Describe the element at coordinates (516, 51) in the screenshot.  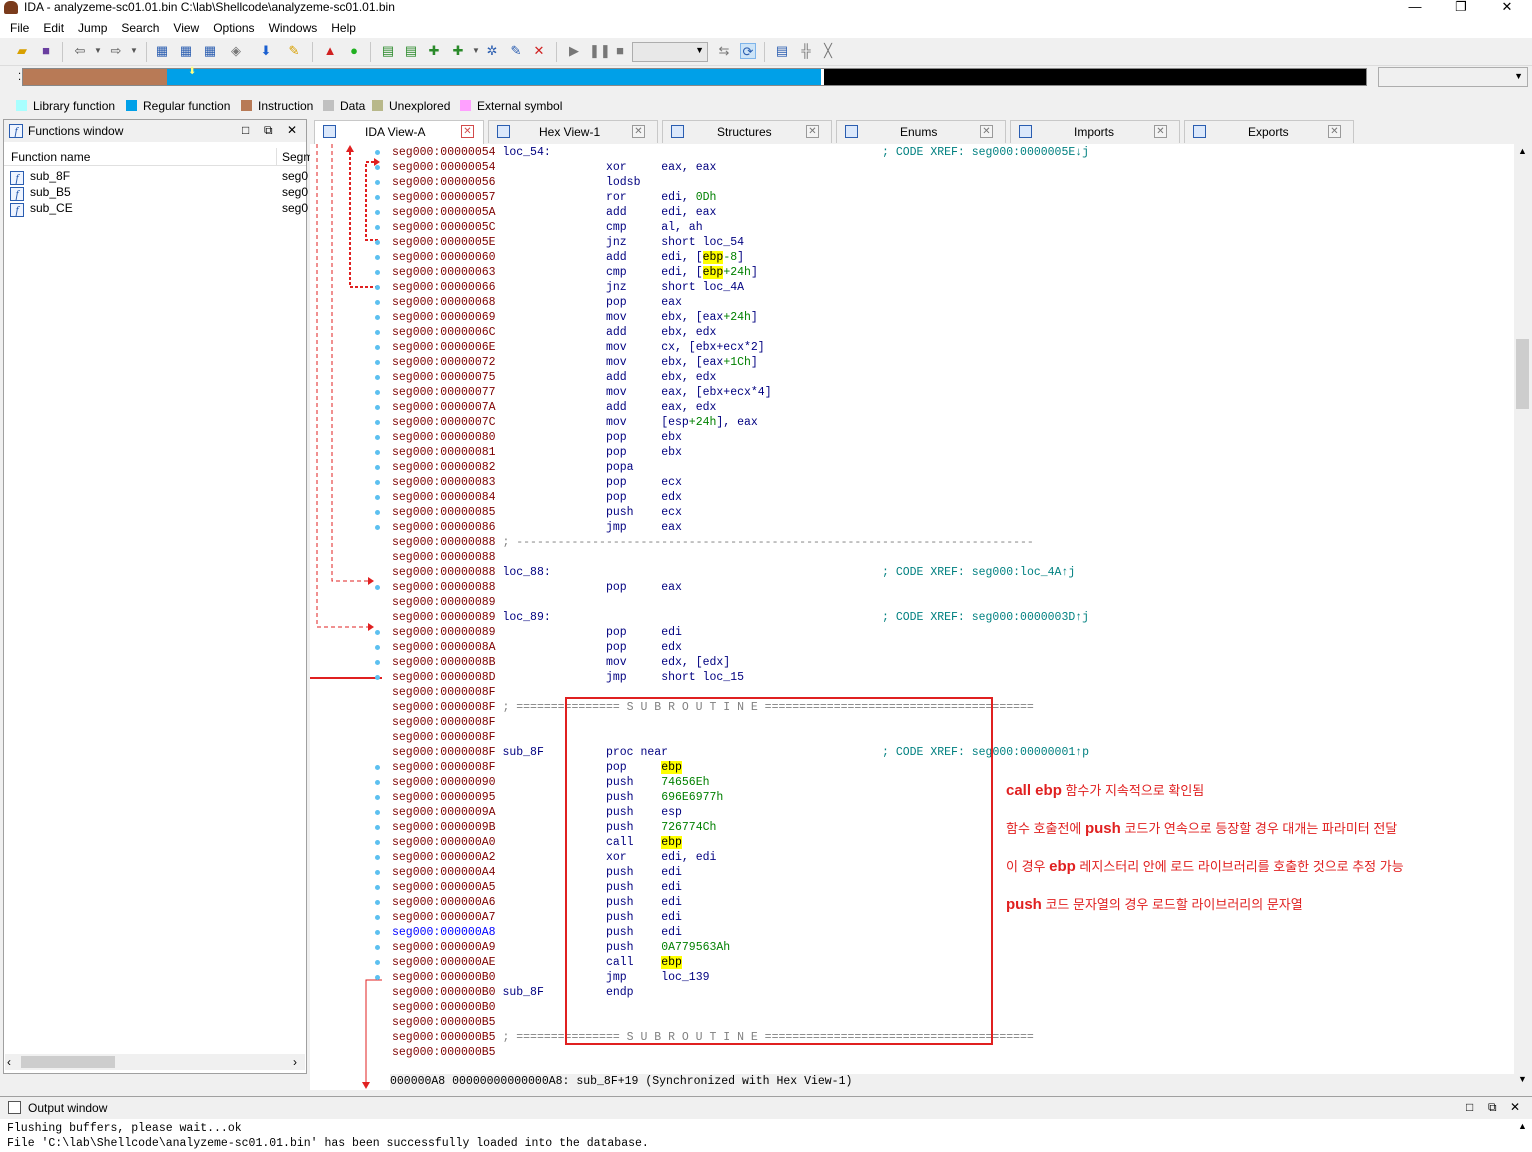
I see `edit-icon: ✎` at that location.